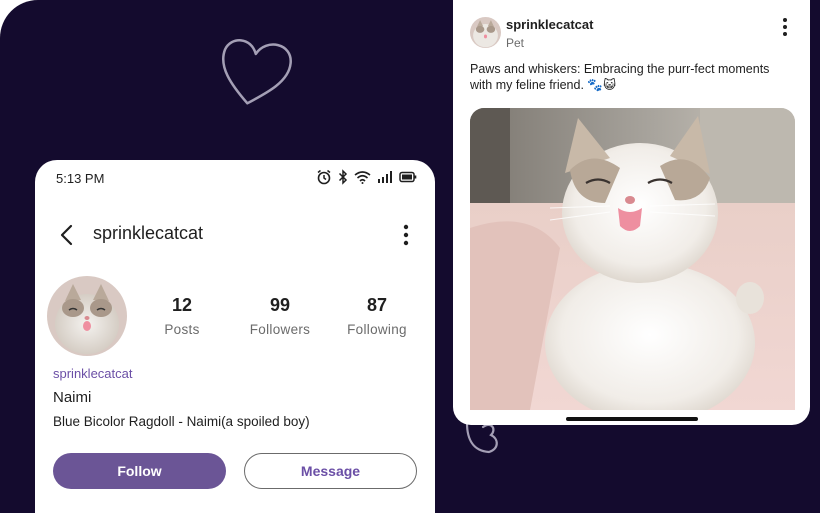 The image size is (820, 513). I want to click on app-bar: sprinklecatcat, so click(235, 235).